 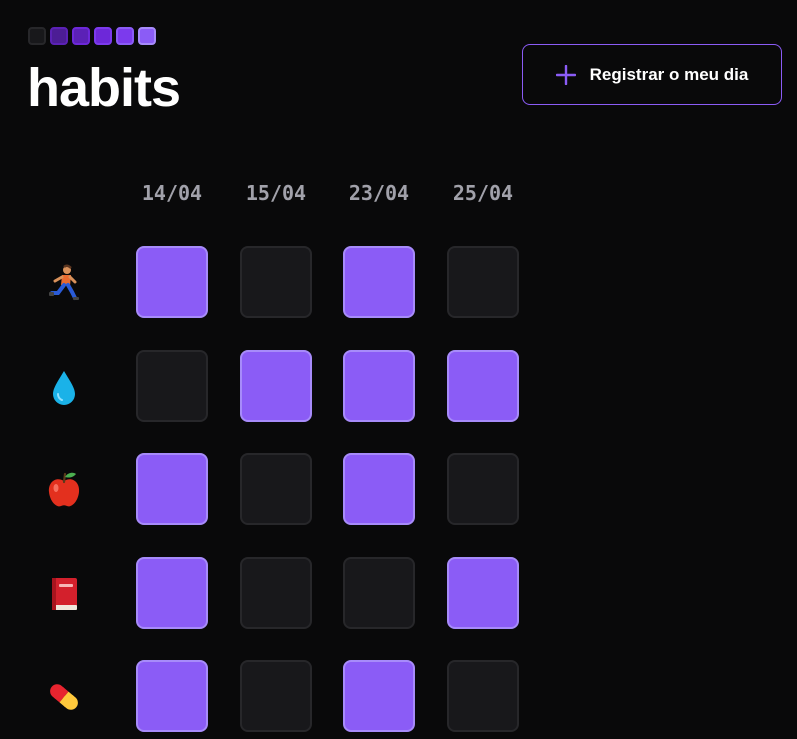 What do you see at coordinates (565, 74) in the screenshot?
I see `plus-icon` at bounding box center [565, 74].